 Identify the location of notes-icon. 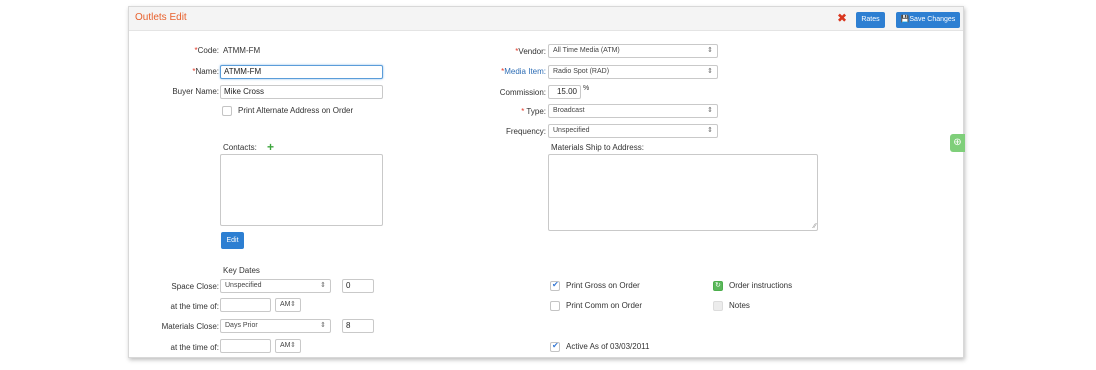
(718, 306).